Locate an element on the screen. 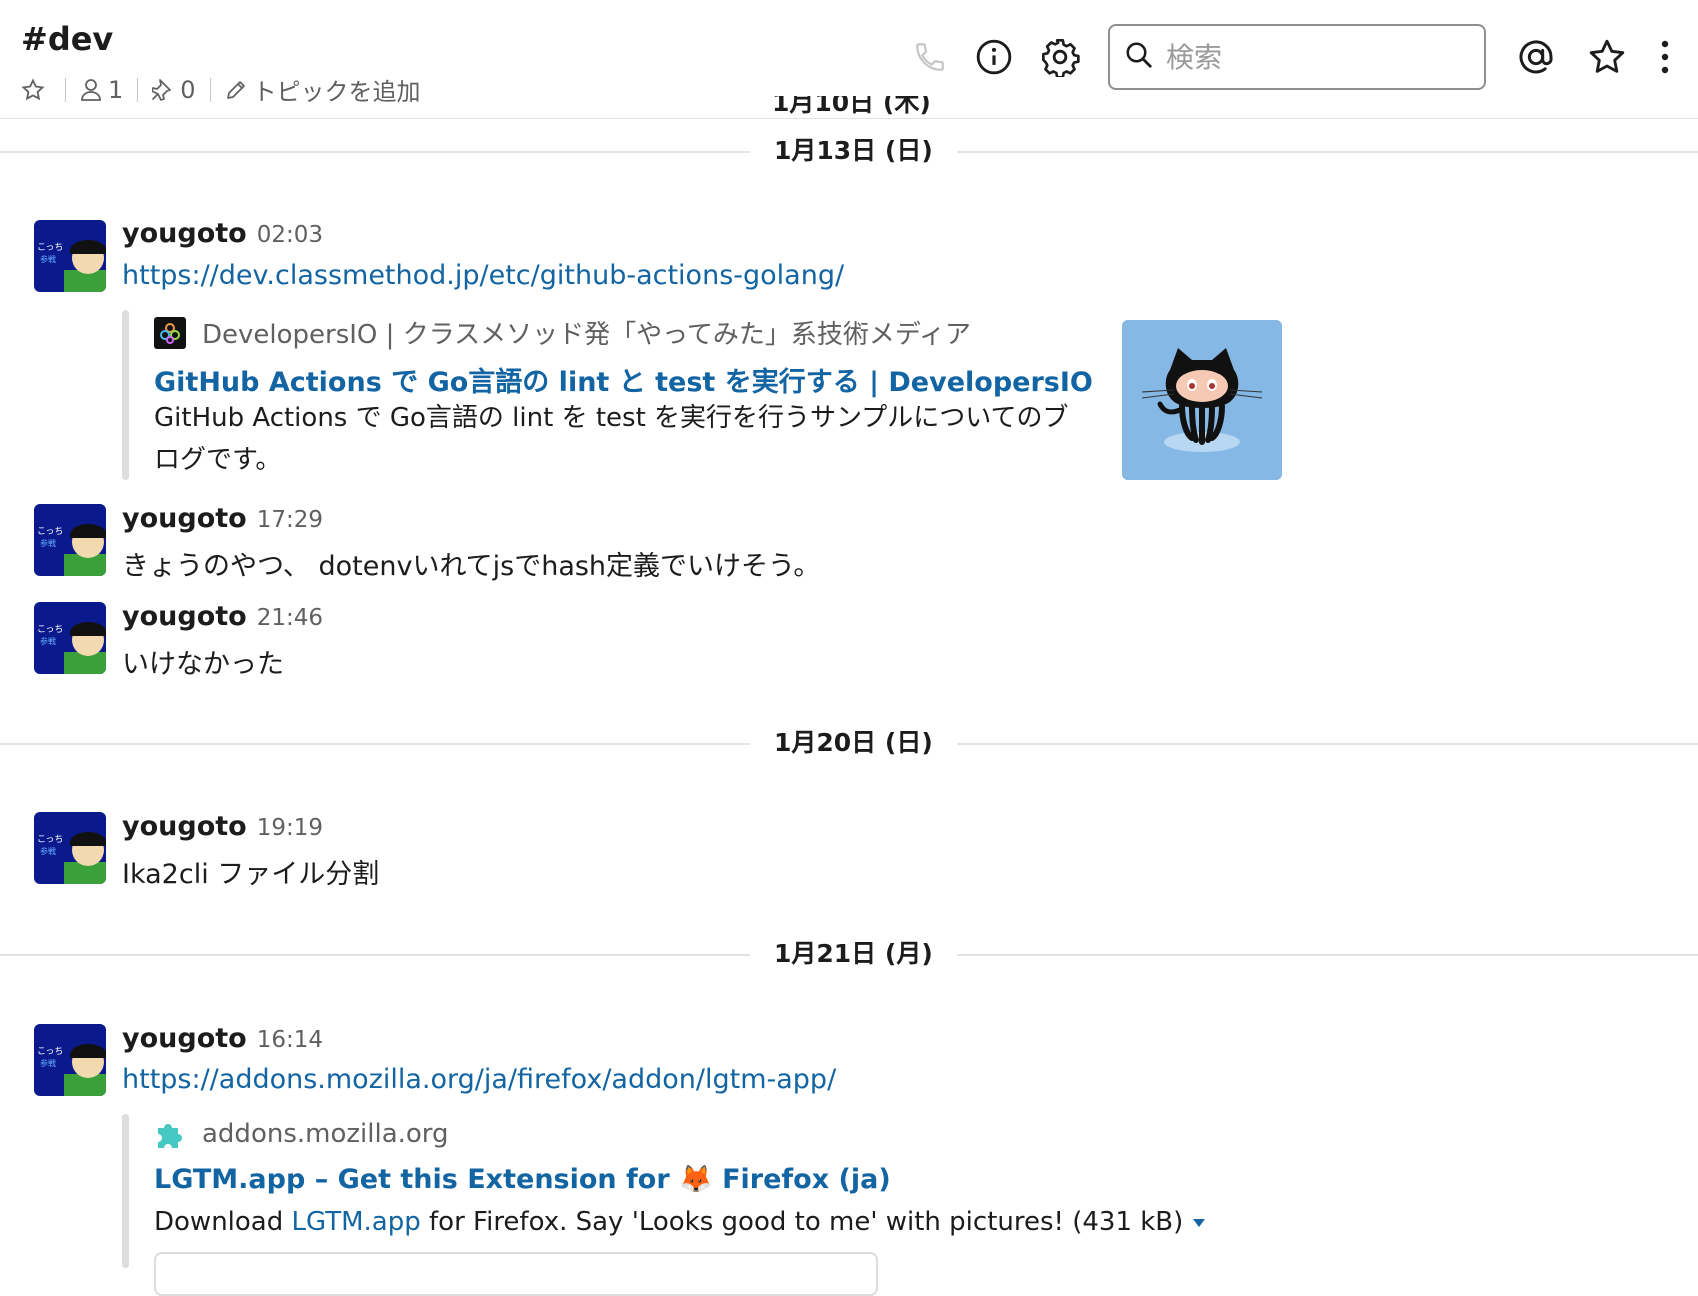  star-icon is located at coordinates (1607, 57).